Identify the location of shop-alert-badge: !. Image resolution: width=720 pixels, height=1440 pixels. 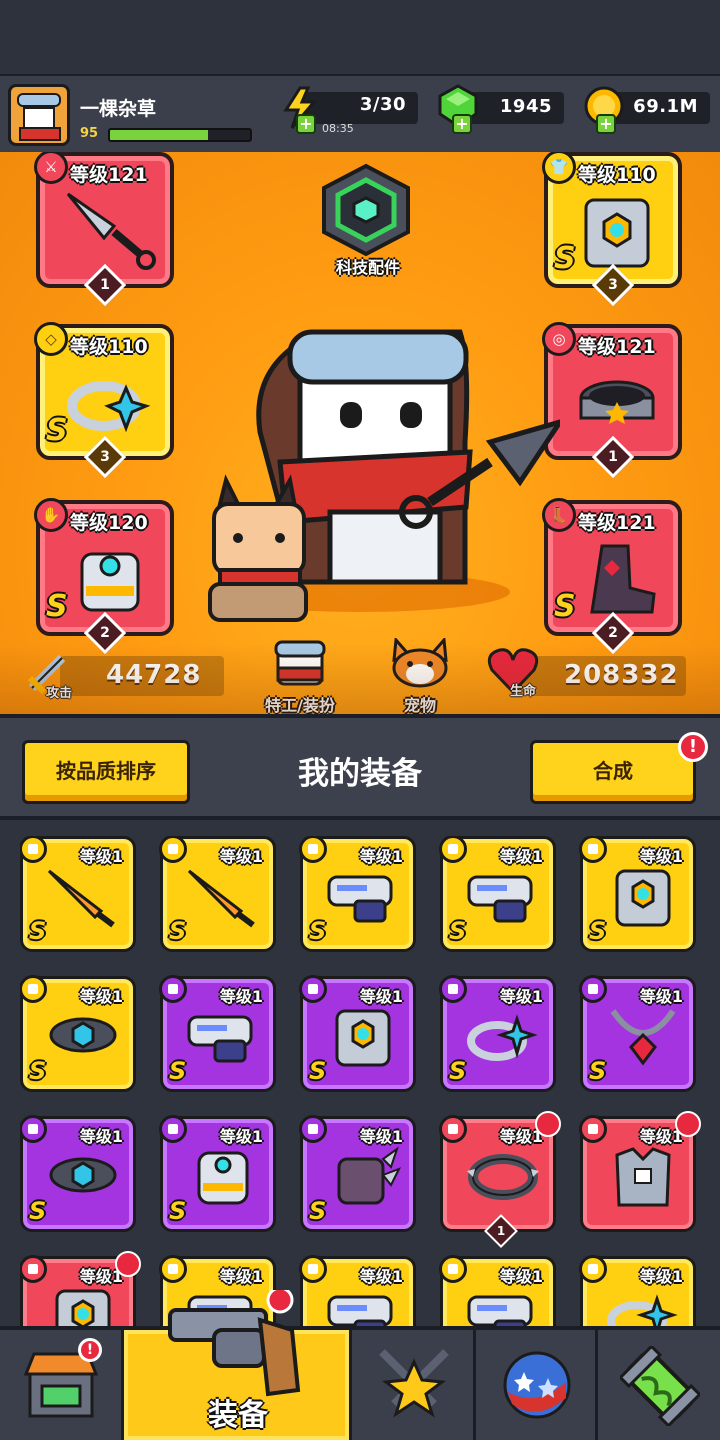
(90, 1350).